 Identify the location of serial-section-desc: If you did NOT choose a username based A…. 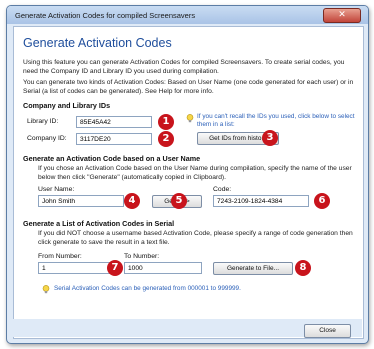
(195, 238).